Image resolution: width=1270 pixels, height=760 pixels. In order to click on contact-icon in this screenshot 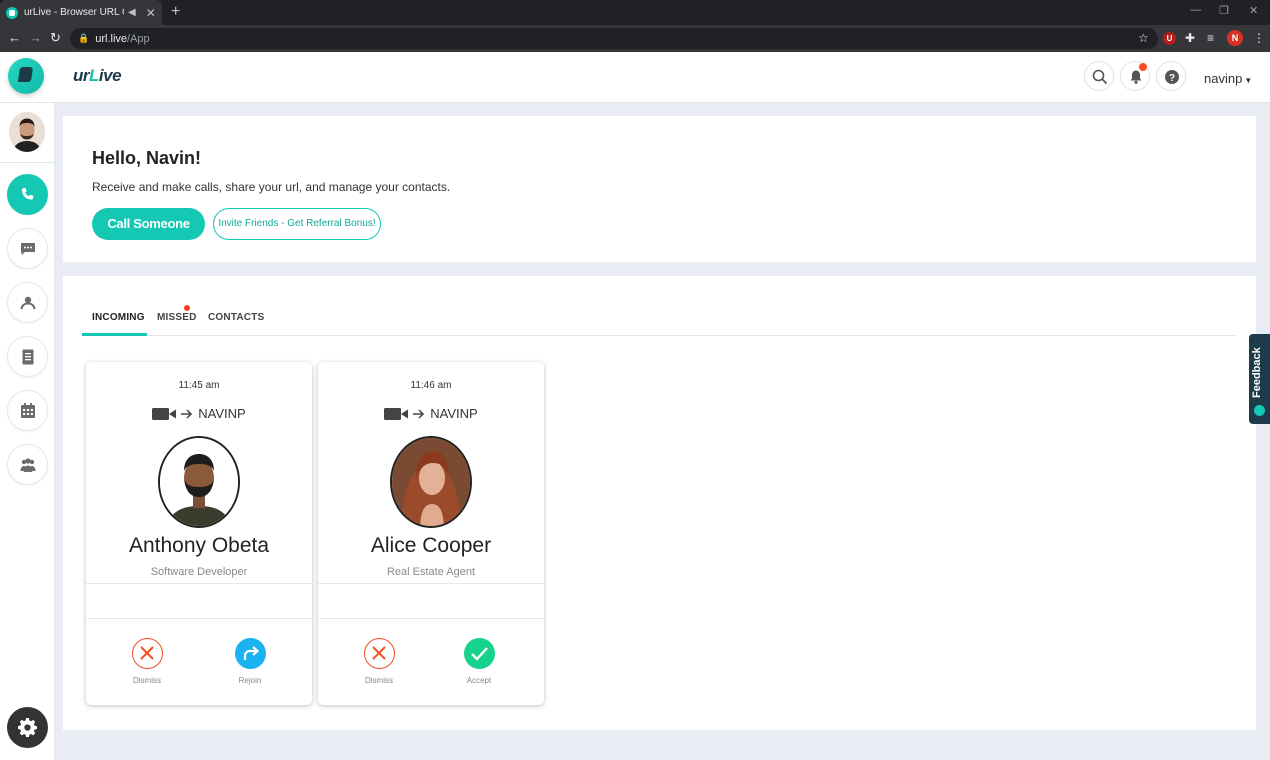, I will do `click(28, 303)`.